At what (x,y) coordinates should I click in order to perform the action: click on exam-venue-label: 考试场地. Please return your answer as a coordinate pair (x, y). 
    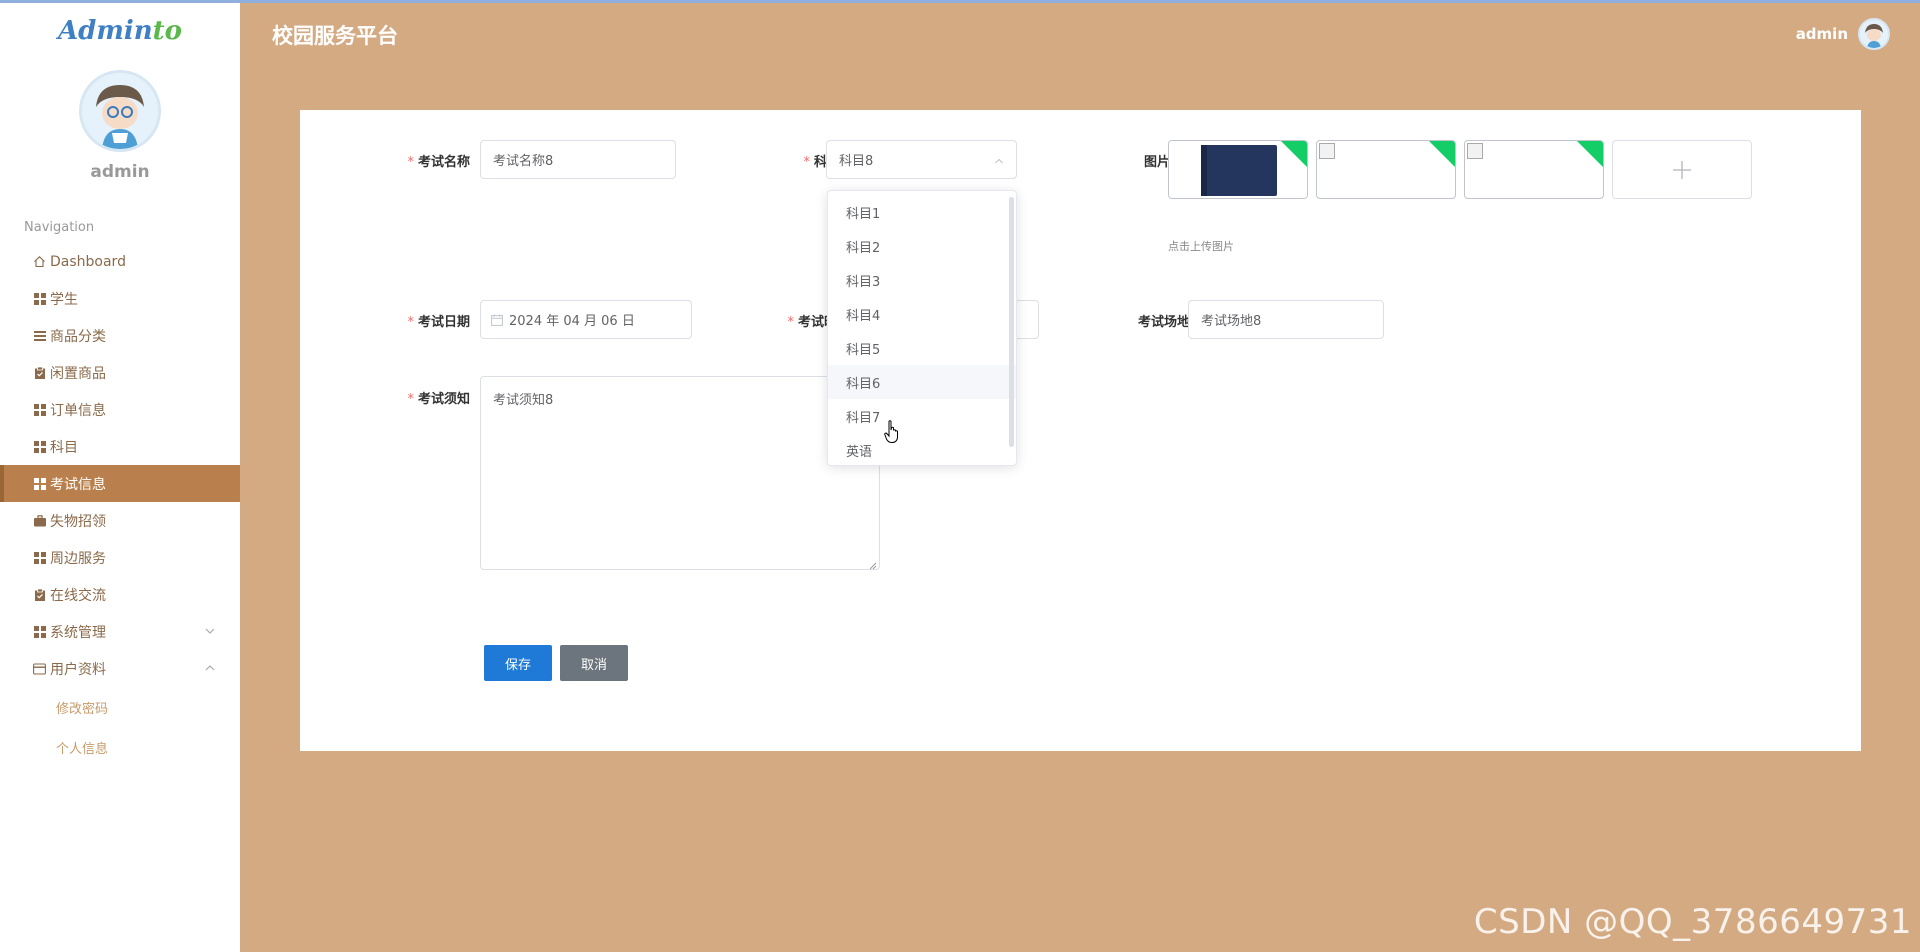
    Looking at the image, I should click on (1163, 322).